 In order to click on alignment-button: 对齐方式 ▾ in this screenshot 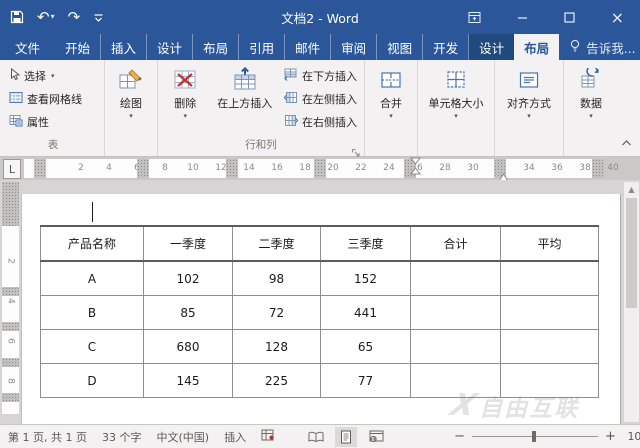, I will do `click(529, 100)`.